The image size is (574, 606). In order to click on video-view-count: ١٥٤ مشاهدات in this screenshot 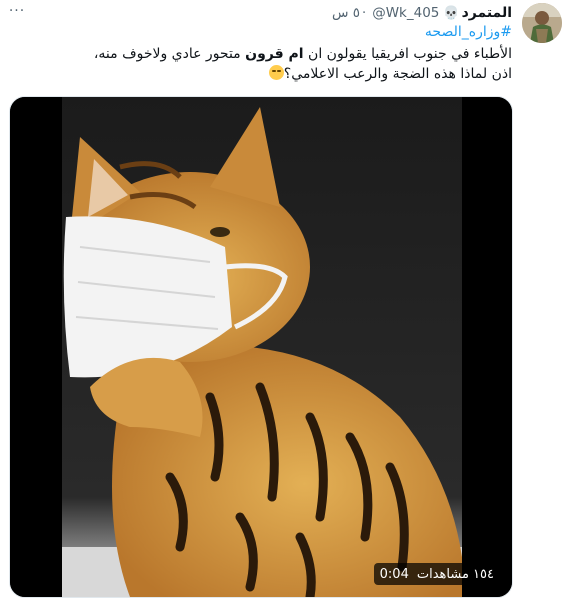, I will do `click(455, 574)`.